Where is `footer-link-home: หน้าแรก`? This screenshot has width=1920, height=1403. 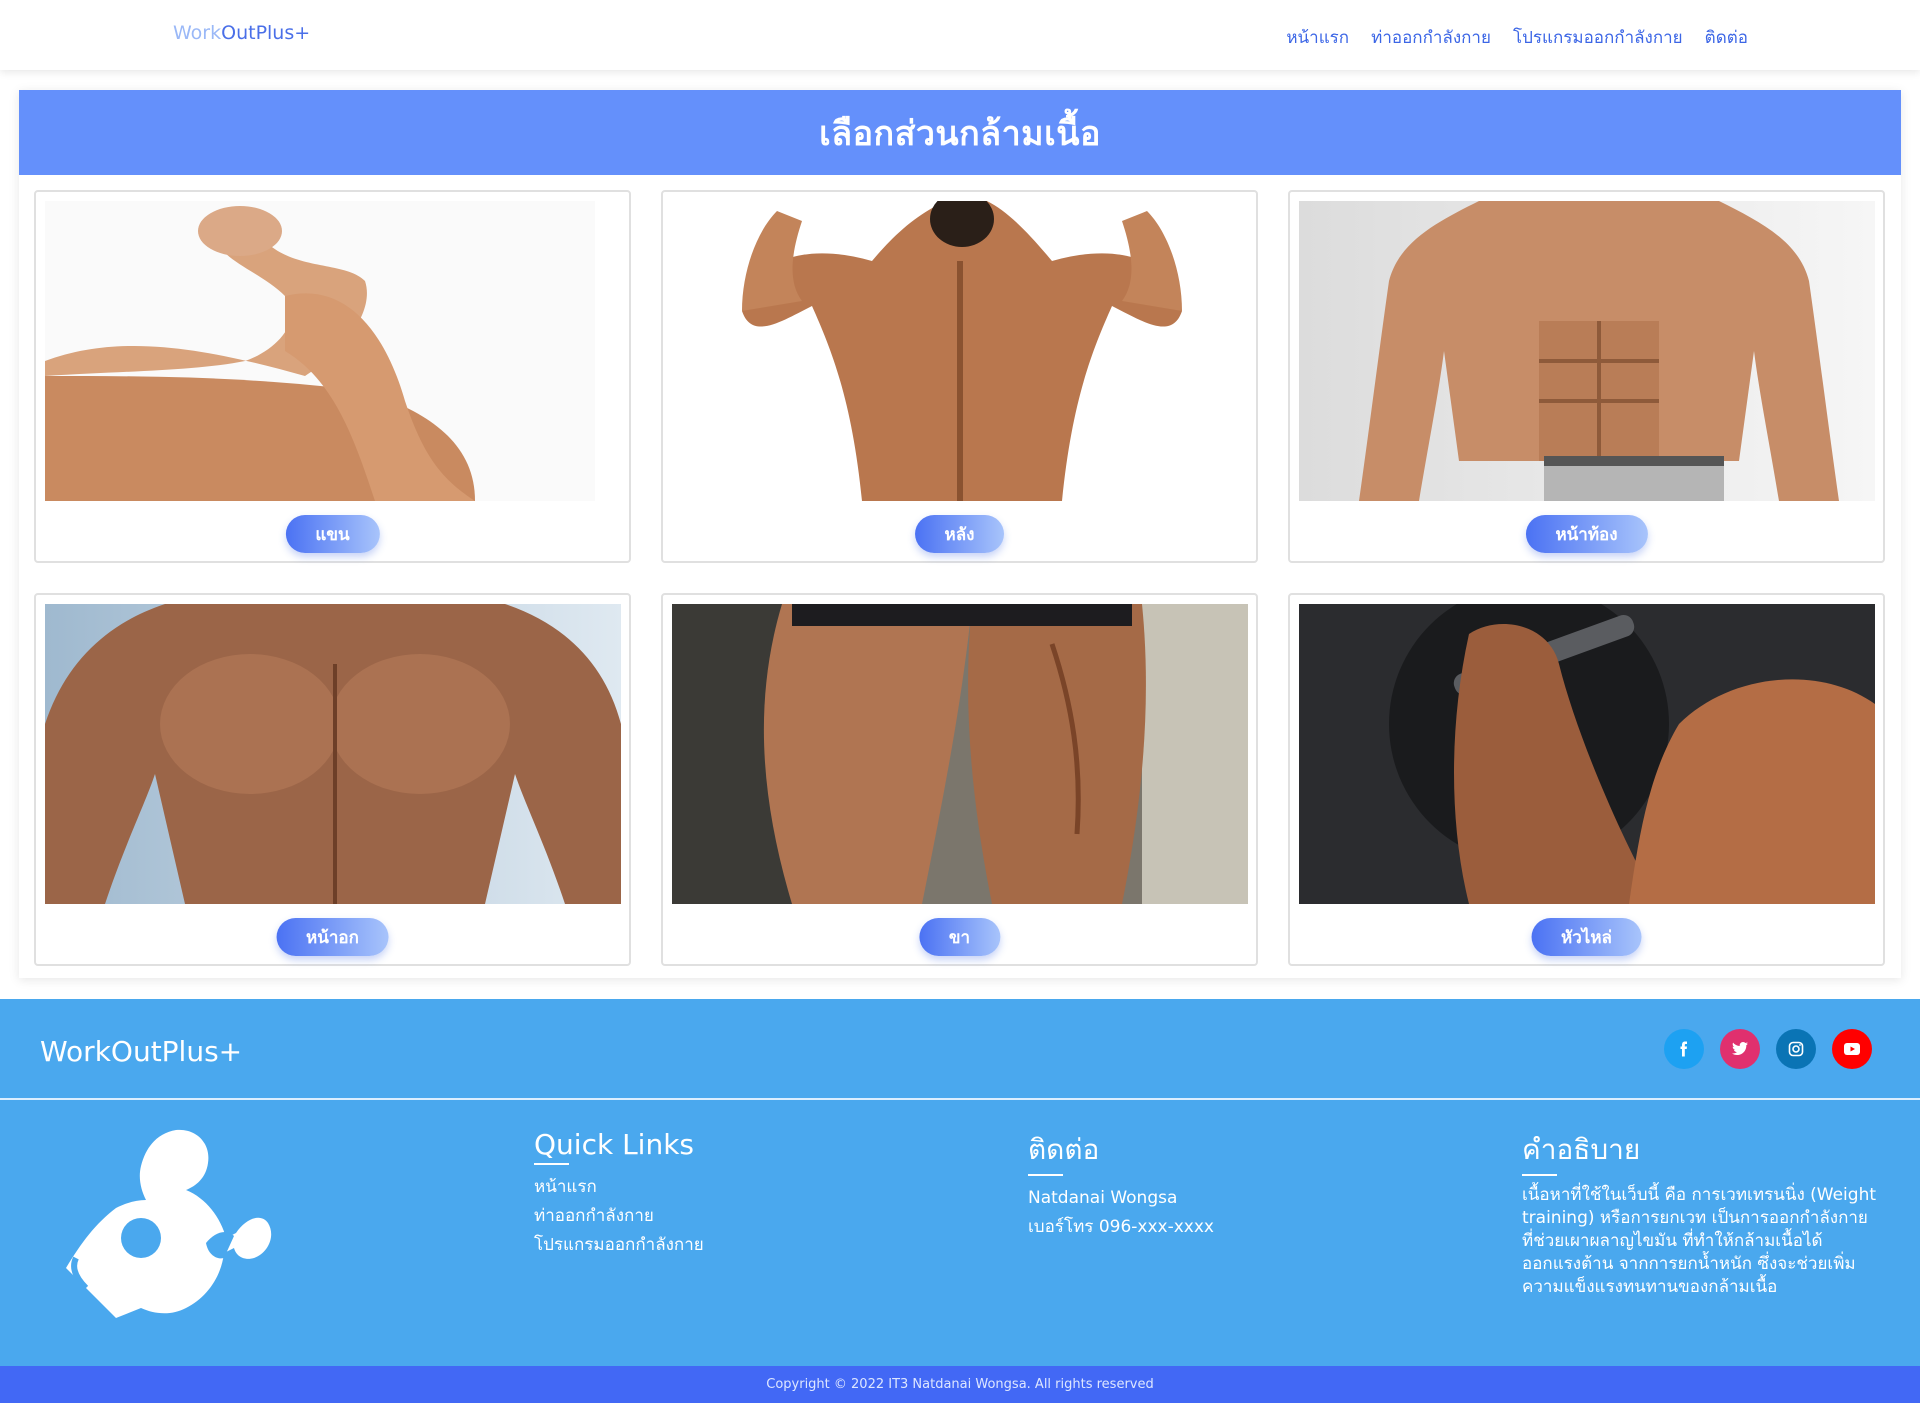
footer-link-home: หน้าแรก is located at coordinates (619, 1187).